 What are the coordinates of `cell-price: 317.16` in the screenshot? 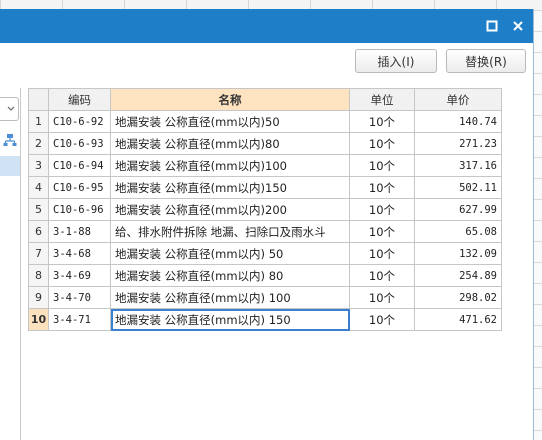 It's located at (458, 165).